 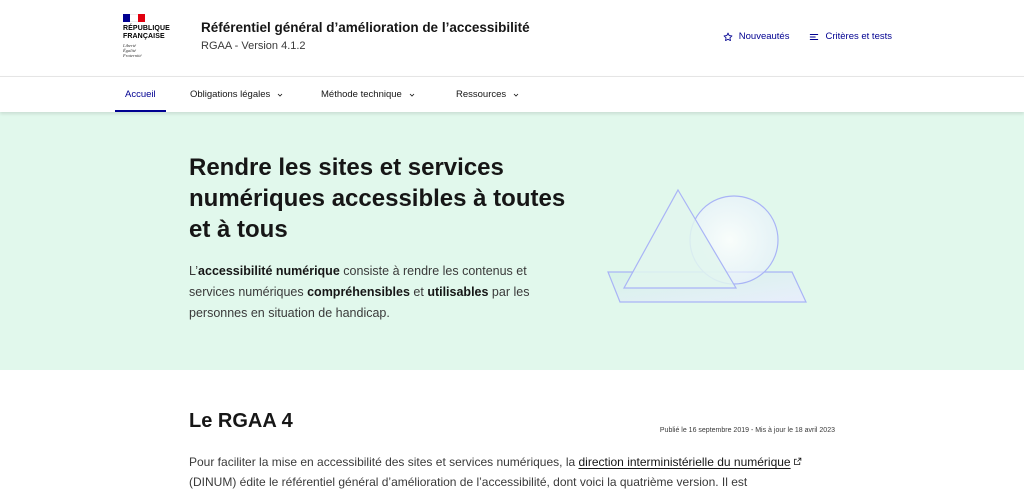 What do you see at coordinates (807, 36) in the screenshot?
I see `header-tools: Nouveautés Critères et tests` at bounding box center [807, 36].